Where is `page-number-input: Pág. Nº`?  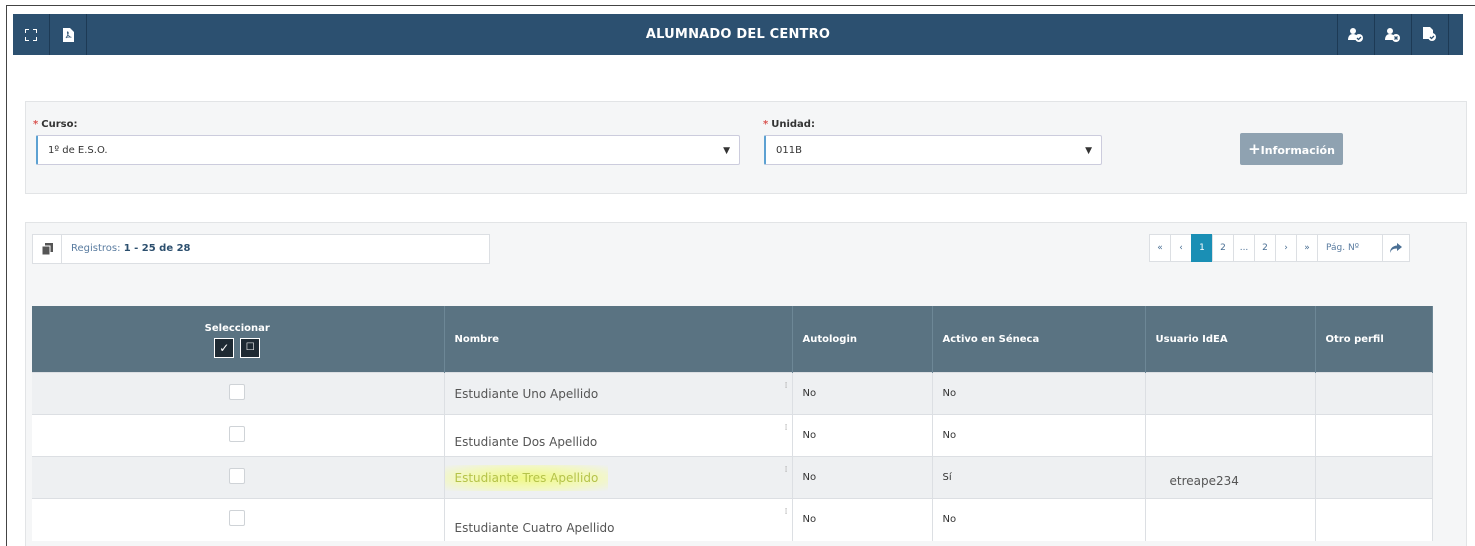
page-number-input: Pág. Nº is located at coordinates (1350, 248).